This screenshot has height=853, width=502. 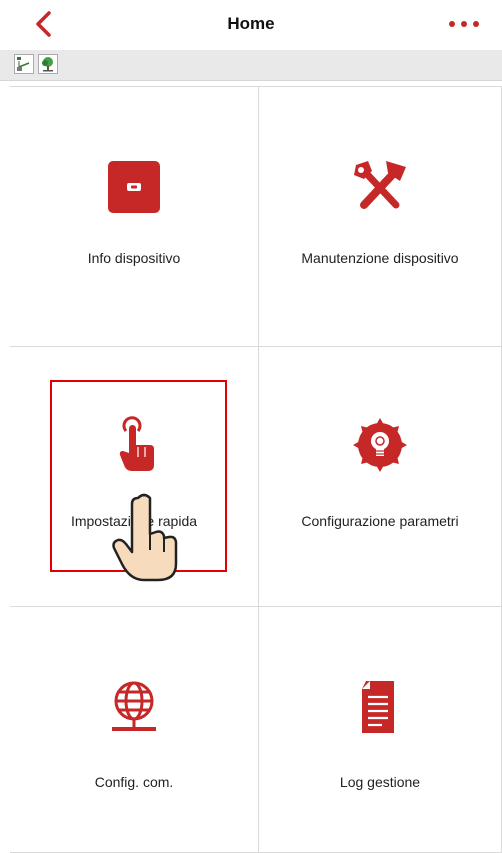 I want to click on tile-config-com: Config. com., so click(x=134, y=730).